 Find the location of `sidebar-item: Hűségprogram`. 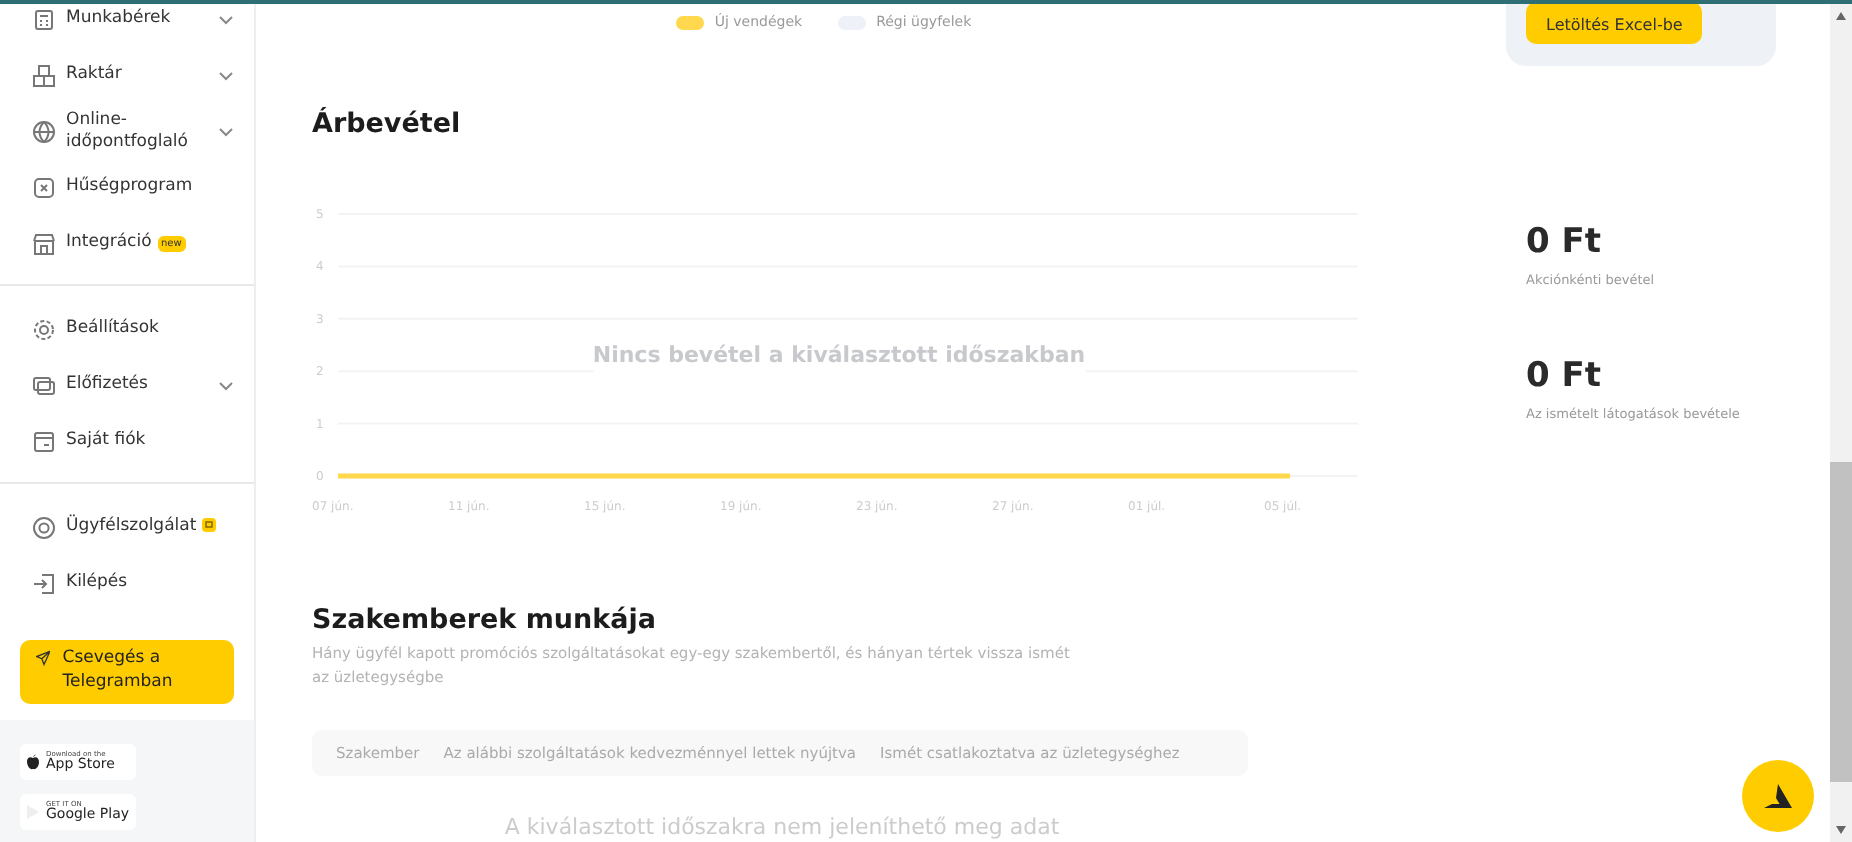

sidebar-item: Hűségprogram is located at coordinates (133, 188).